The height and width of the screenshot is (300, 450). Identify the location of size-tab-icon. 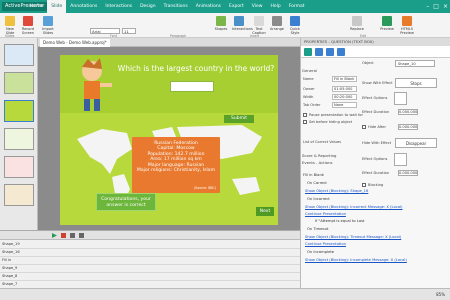
(319, 51).